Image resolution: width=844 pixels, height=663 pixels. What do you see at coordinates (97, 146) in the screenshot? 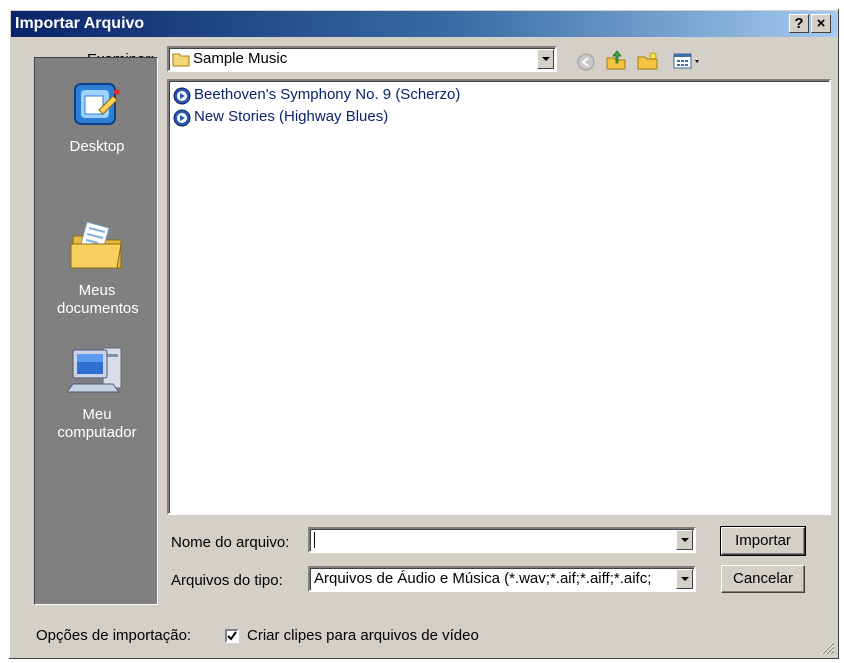
I see `place-label: Desktop` at bounding box center [97, 146].